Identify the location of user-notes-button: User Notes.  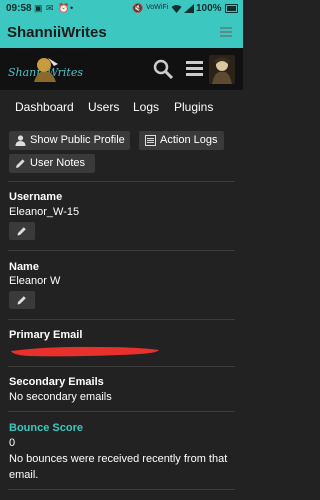
(52, 163).